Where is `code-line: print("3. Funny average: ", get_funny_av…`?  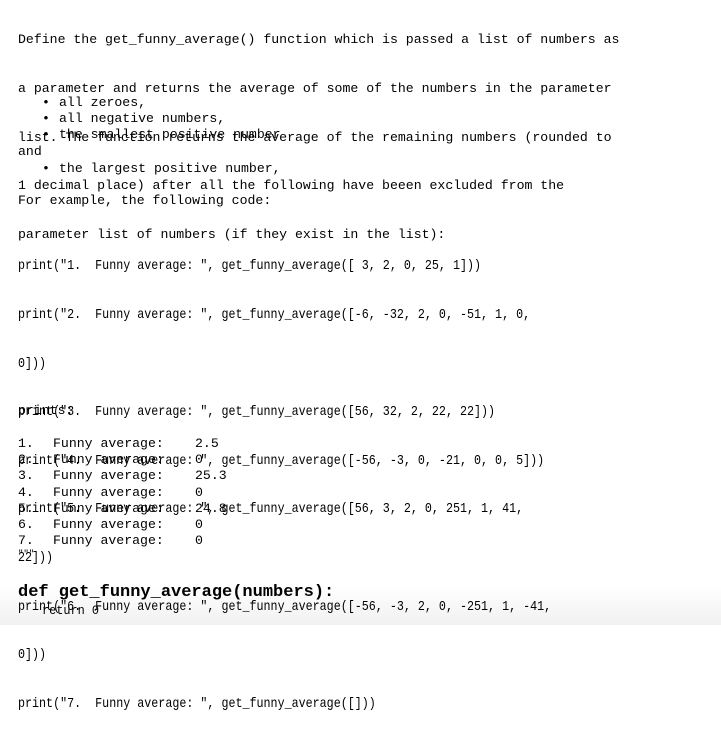
code-line: print("3. Funny average: ", get_funny_av… is located at coordinates (257, 413).